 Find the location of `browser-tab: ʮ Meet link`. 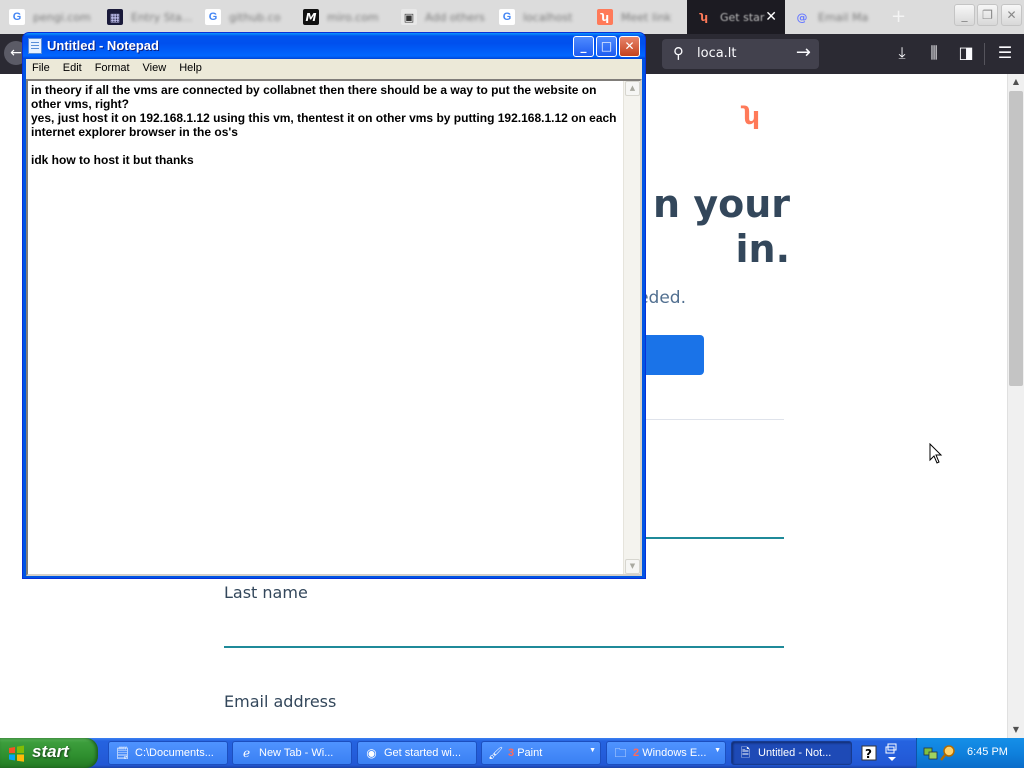

browser-tab: ʮ Meet link is located at coordinates (637, 17).